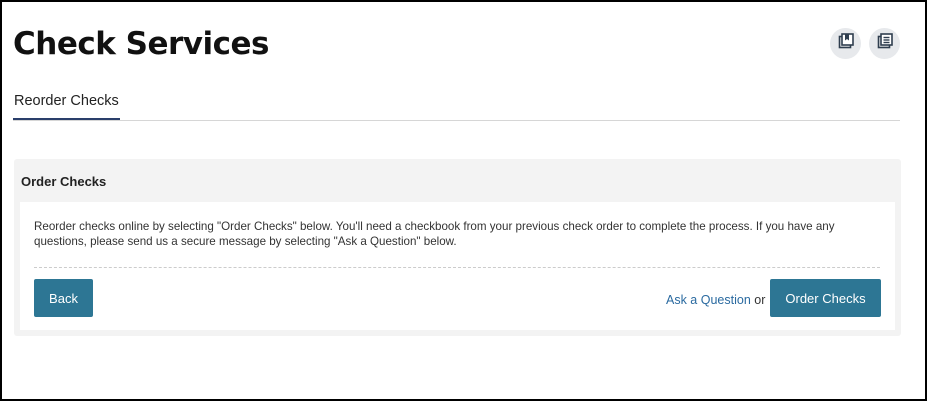 The height and width of the screenshot is (401, 927). What do you see at coordinates (63, 298) in the screenshot?
I see `back-button: Back` at bounding box center [63, 298].